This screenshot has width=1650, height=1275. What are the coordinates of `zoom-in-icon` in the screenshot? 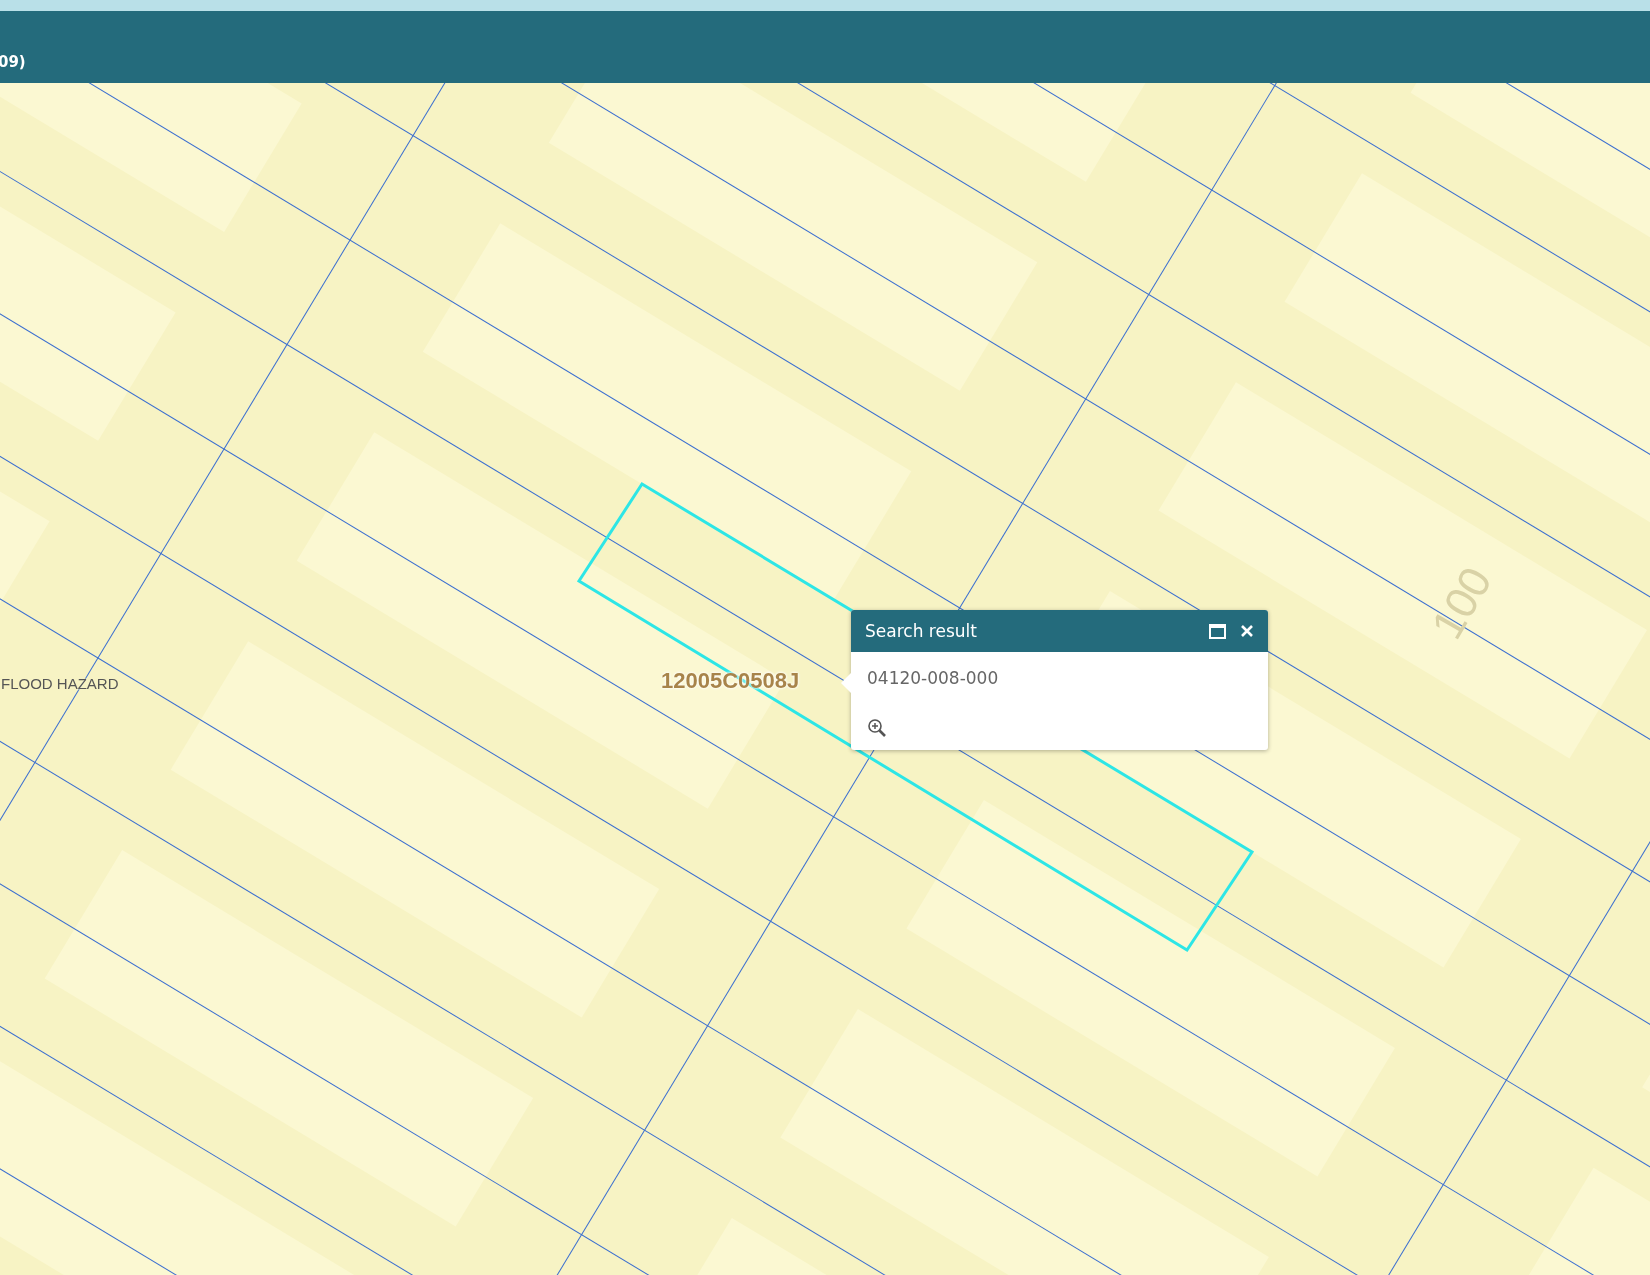 It's located at (877, 728).